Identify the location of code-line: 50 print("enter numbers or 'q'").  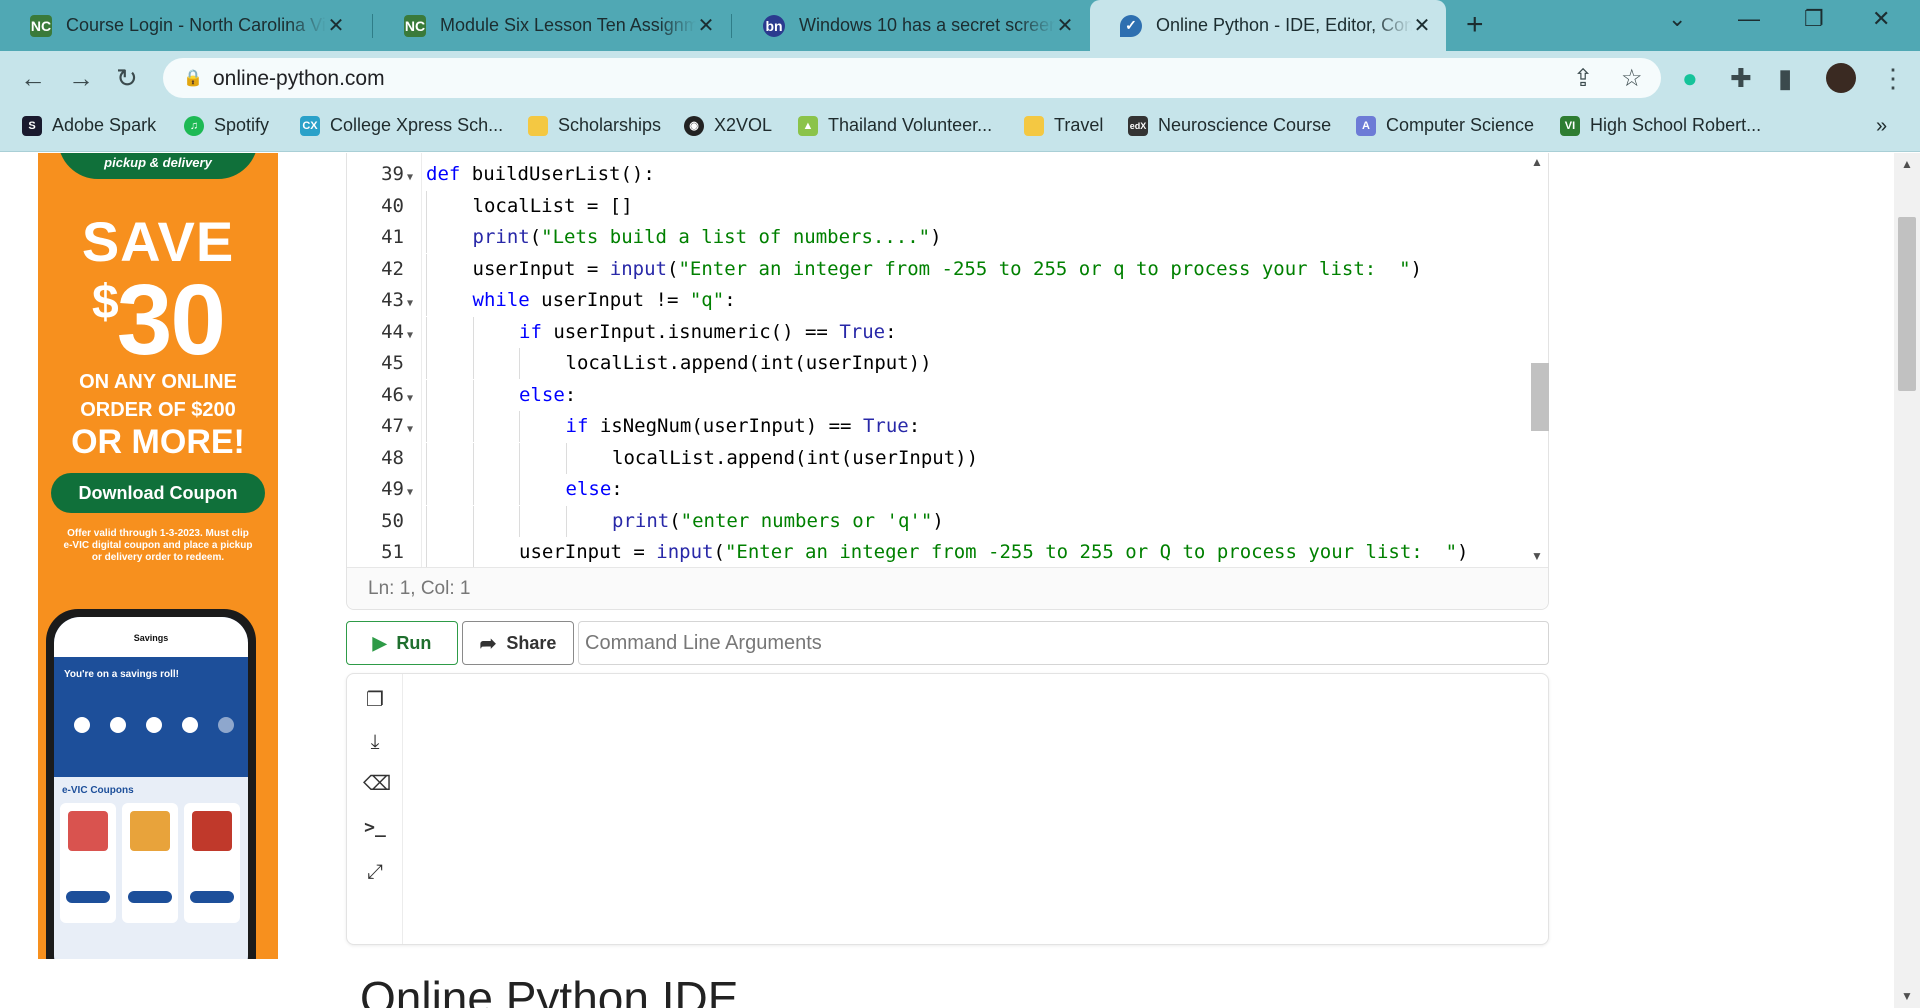
(937, 523).